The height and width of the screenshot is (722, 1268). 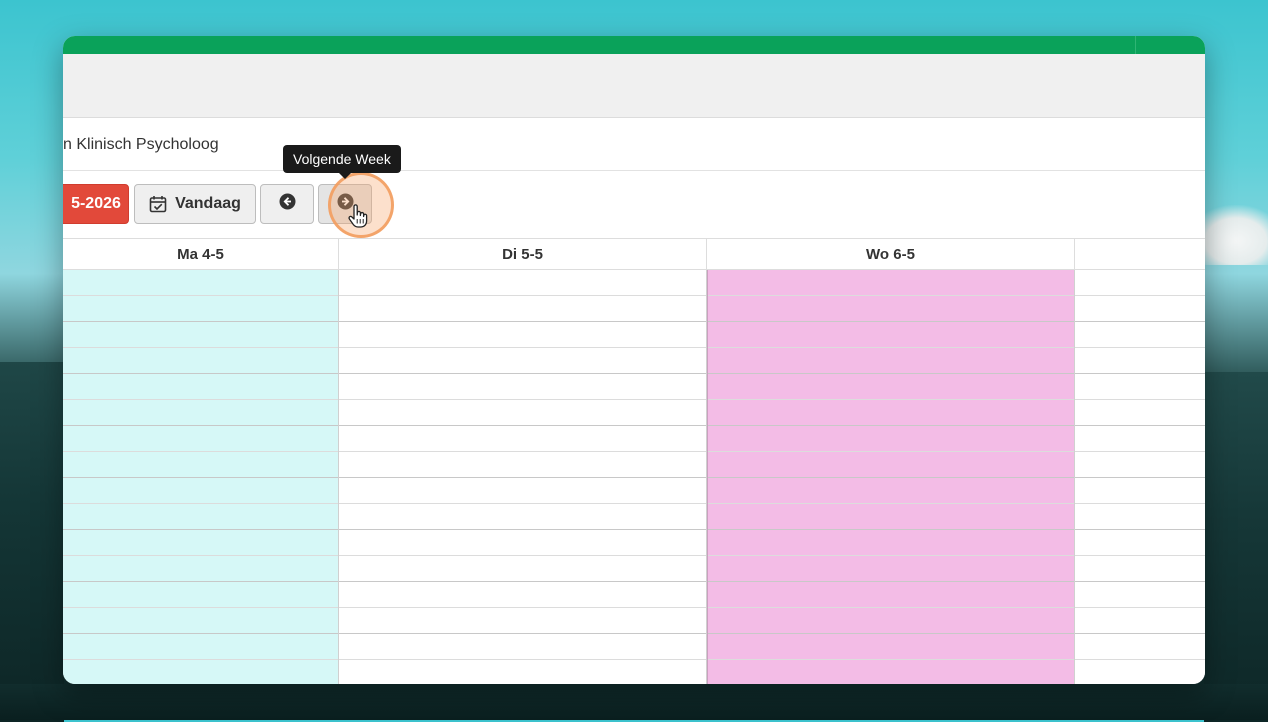 I want to click on day-column-monday, so click(x=201, y=477).